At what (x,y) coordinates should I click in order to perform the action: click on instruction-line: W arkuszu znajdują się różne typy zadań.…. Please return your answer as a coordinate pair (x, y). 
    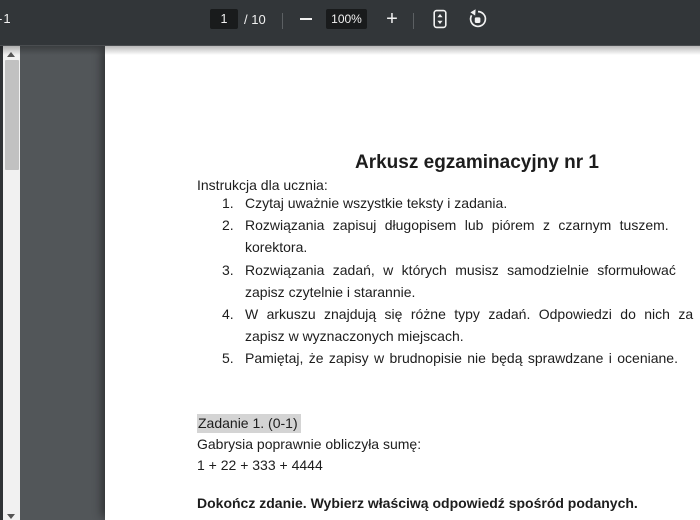
    Looking at the image, I should click on (469, 314).